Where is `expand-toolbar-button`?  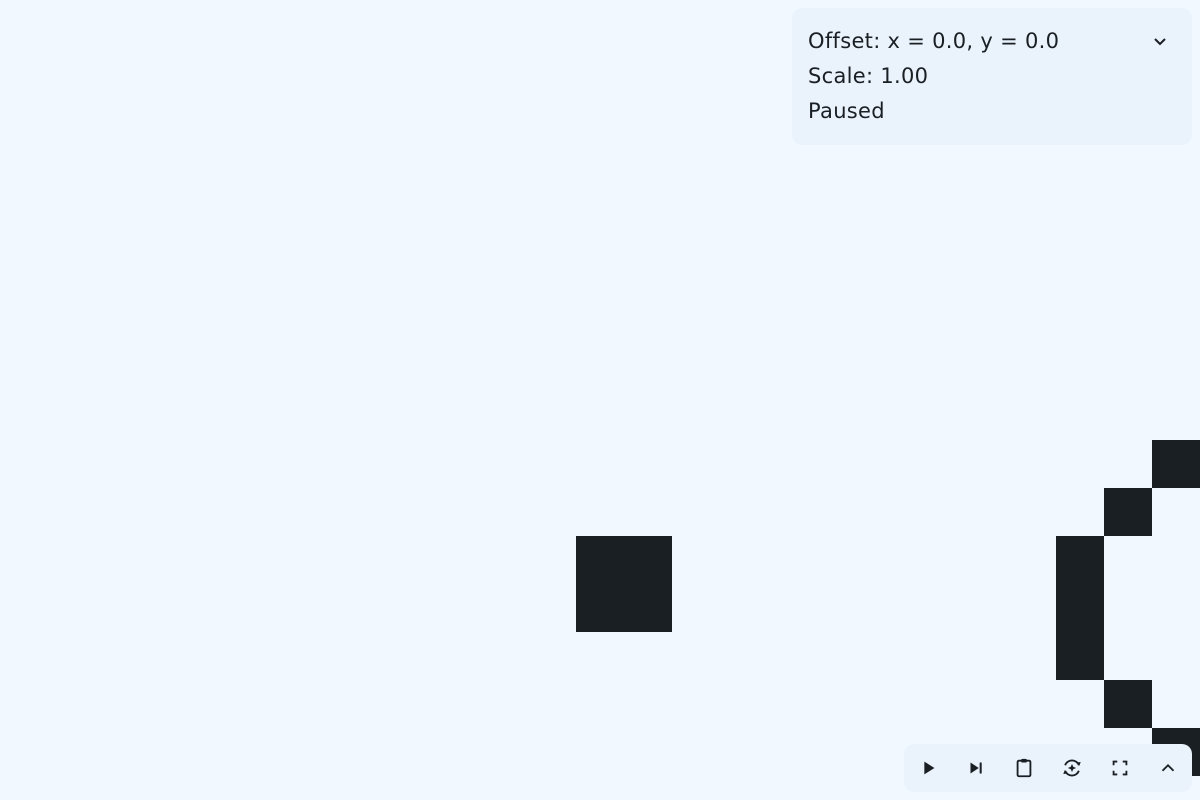
expand-toolbar-button is located at coordinates (1168, 768).